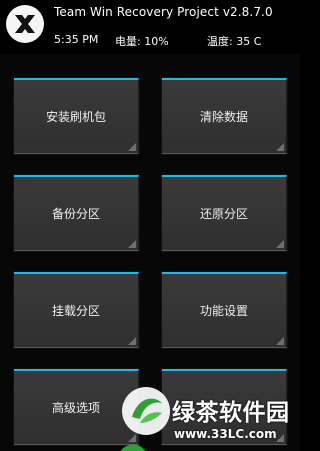 The width and height of the screenshot is (320, 451). I want to click on backup-button: 备份分区, so click(76, 213).